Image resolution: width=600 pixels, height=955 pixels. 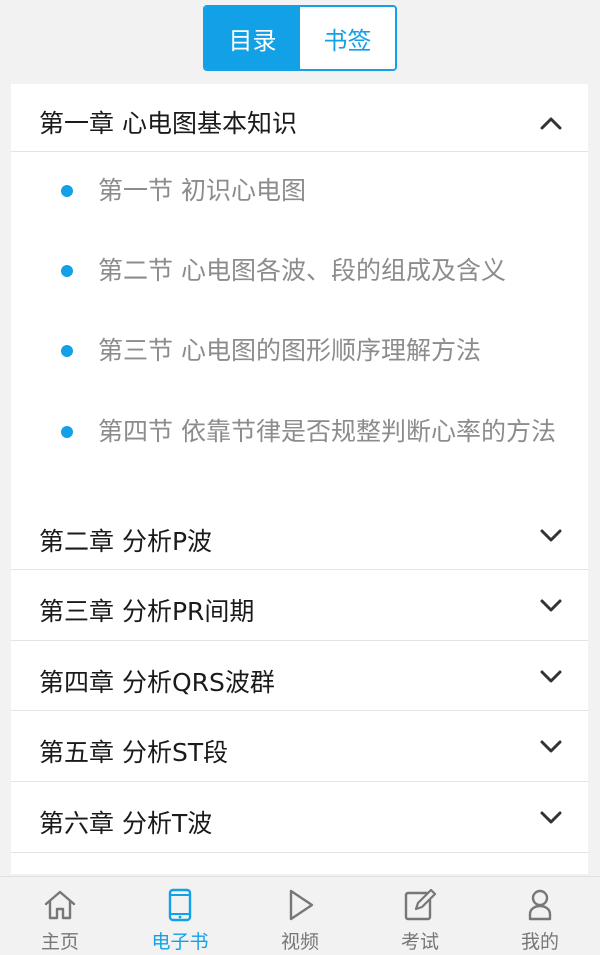 I want to click on chapter-row: 第四章 分析QRS波群, so click(x=299, y=676).